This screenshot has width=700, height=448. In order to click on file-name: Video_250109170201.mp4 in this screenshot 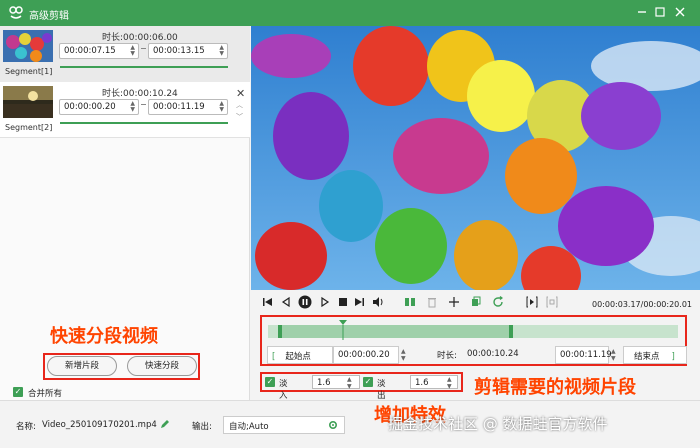, I will do `click(99, 425)`.